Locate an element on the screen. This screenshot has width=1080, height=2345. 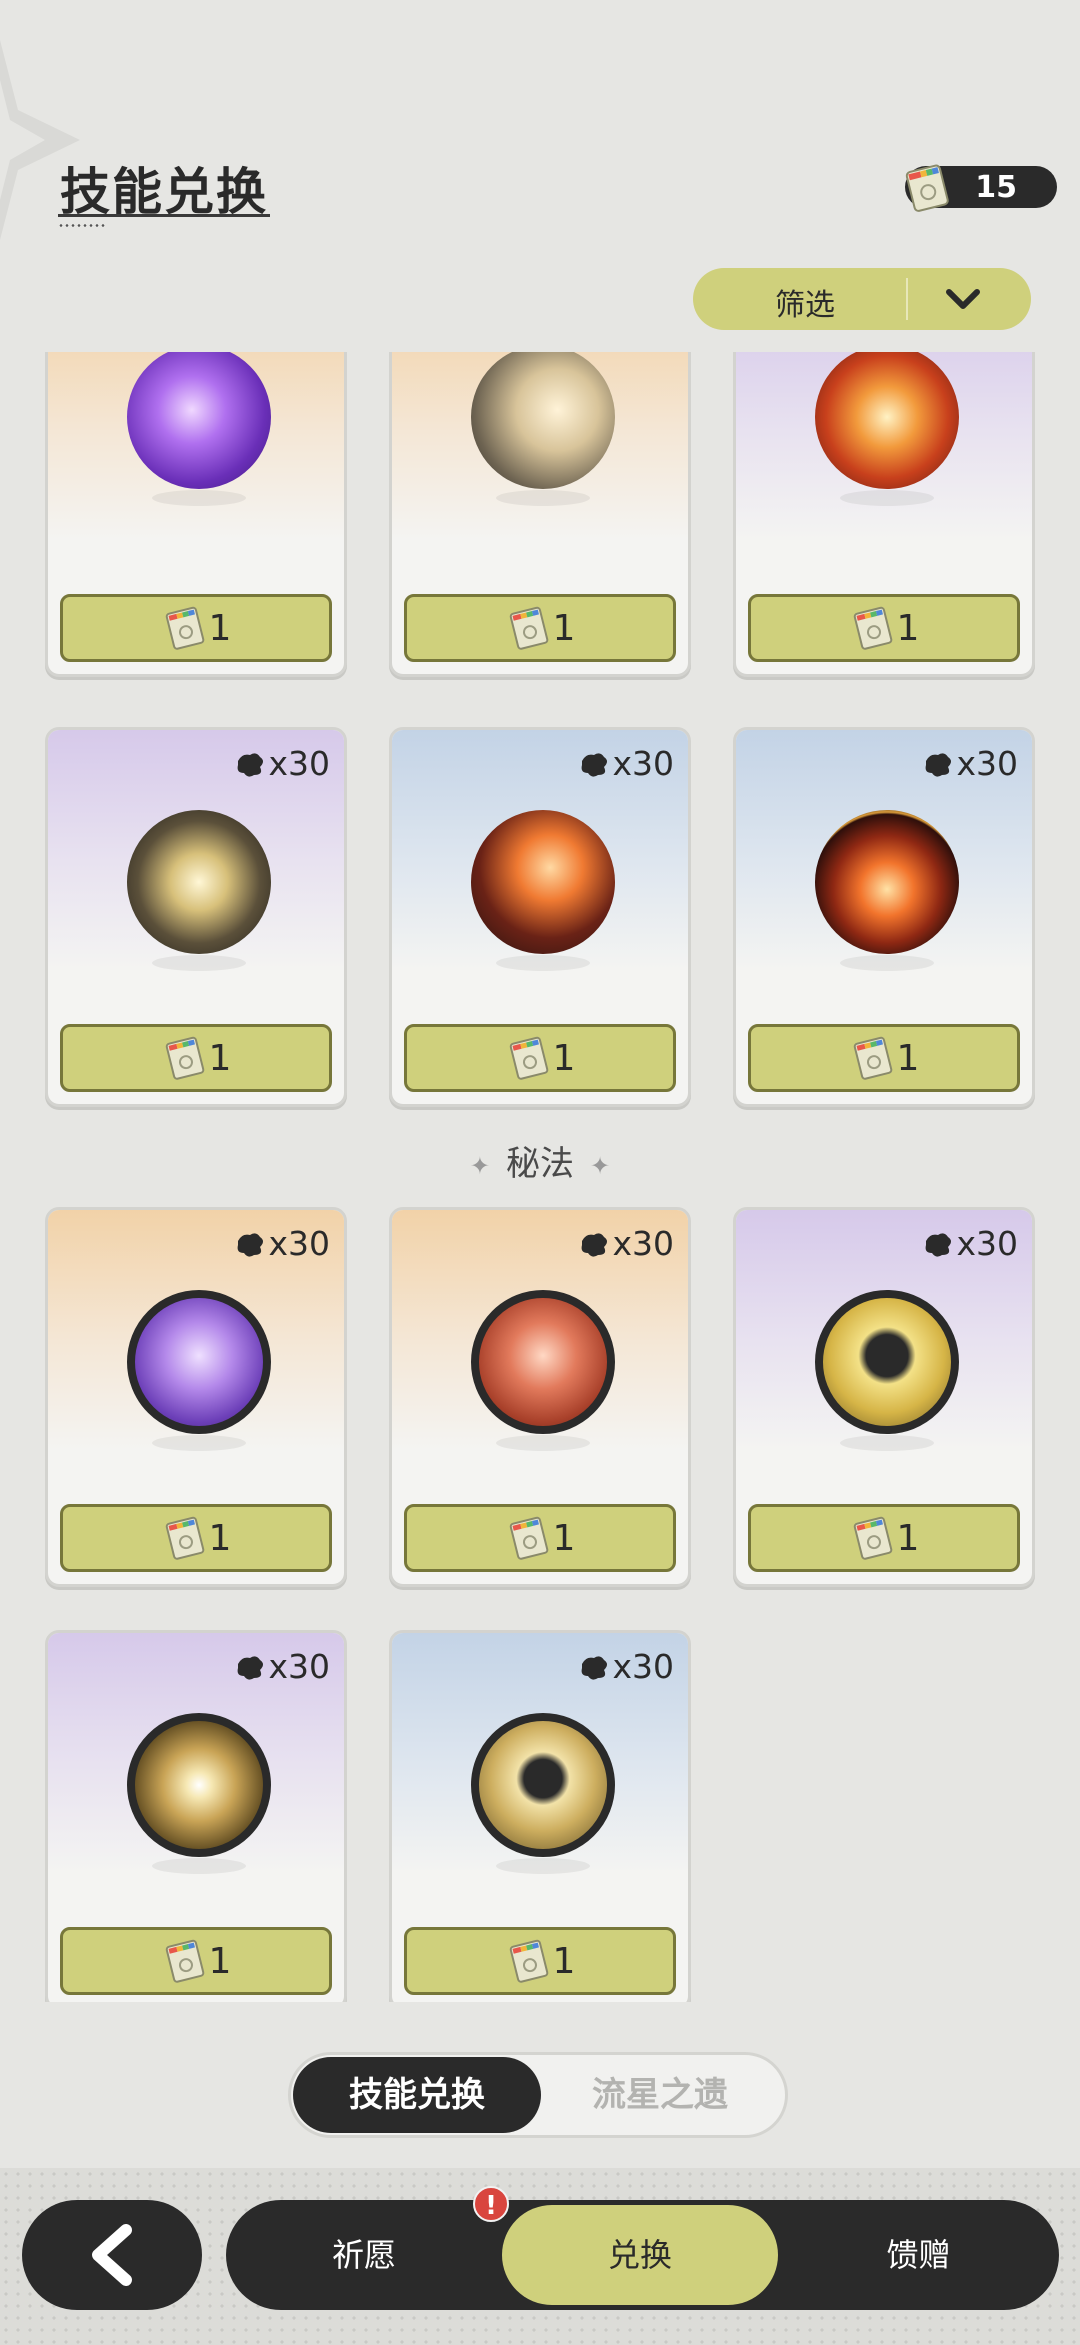
filter-divider is located at coordinates (907, 299).